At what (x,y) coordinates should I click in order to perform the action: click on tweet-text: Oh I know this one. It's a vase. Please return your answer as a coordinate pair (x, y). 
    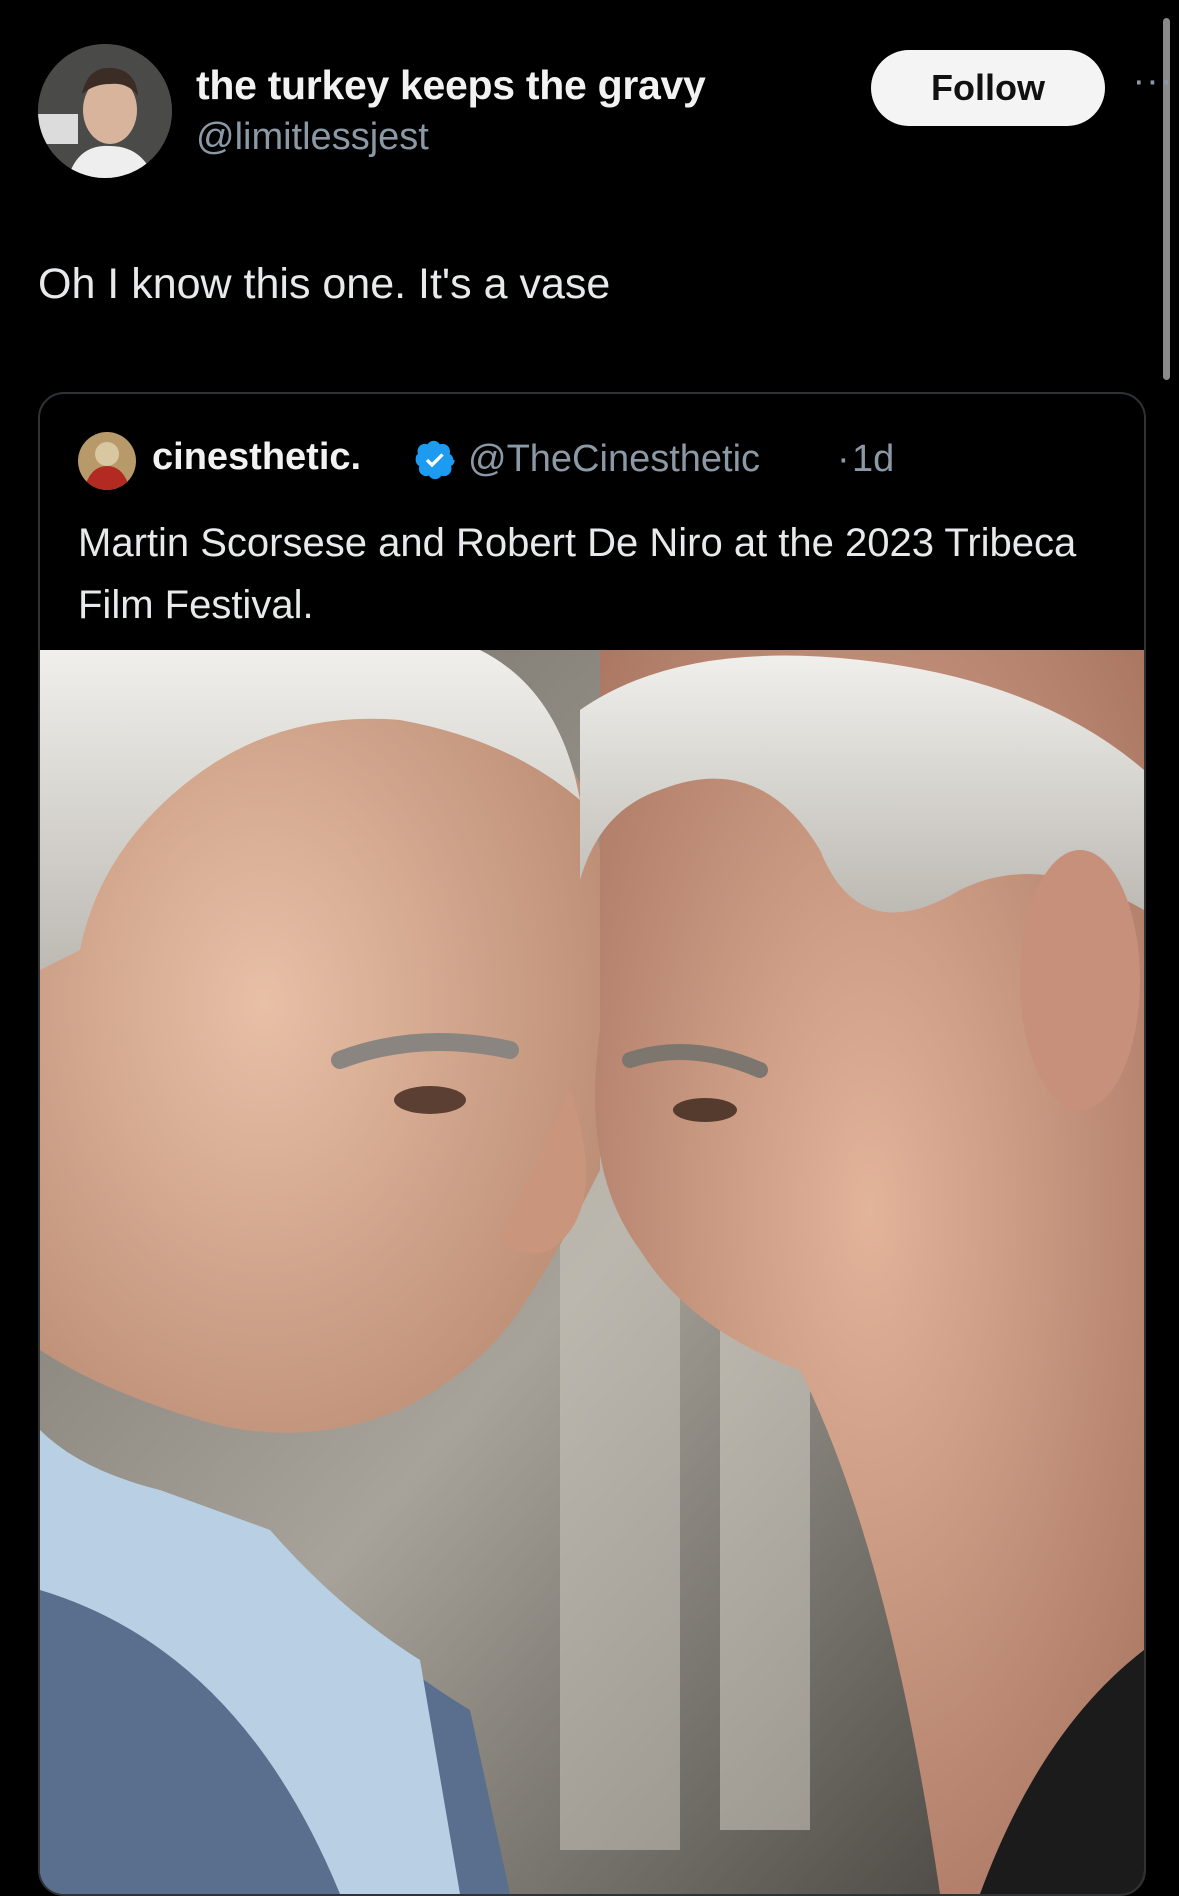
    Looking at the image, I should click on (324, 284).